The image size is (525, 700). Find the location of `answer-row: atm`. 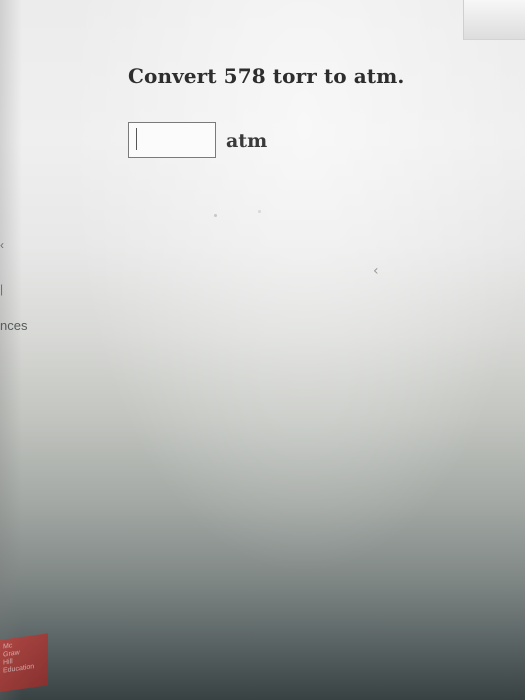

answer-row: atm is located at coordinates (197, 140).